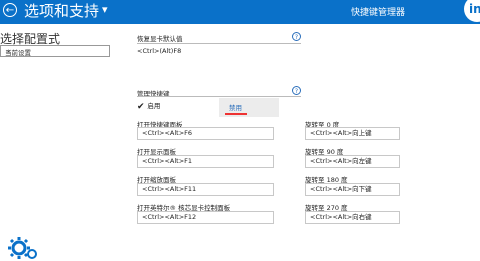 The image size is (480, 261). Describe the element at coordinates (240, 12) in the screenshot. I see `top-bar: ← 选项和支持 ▾ 快捷键管理器 int` at that location.